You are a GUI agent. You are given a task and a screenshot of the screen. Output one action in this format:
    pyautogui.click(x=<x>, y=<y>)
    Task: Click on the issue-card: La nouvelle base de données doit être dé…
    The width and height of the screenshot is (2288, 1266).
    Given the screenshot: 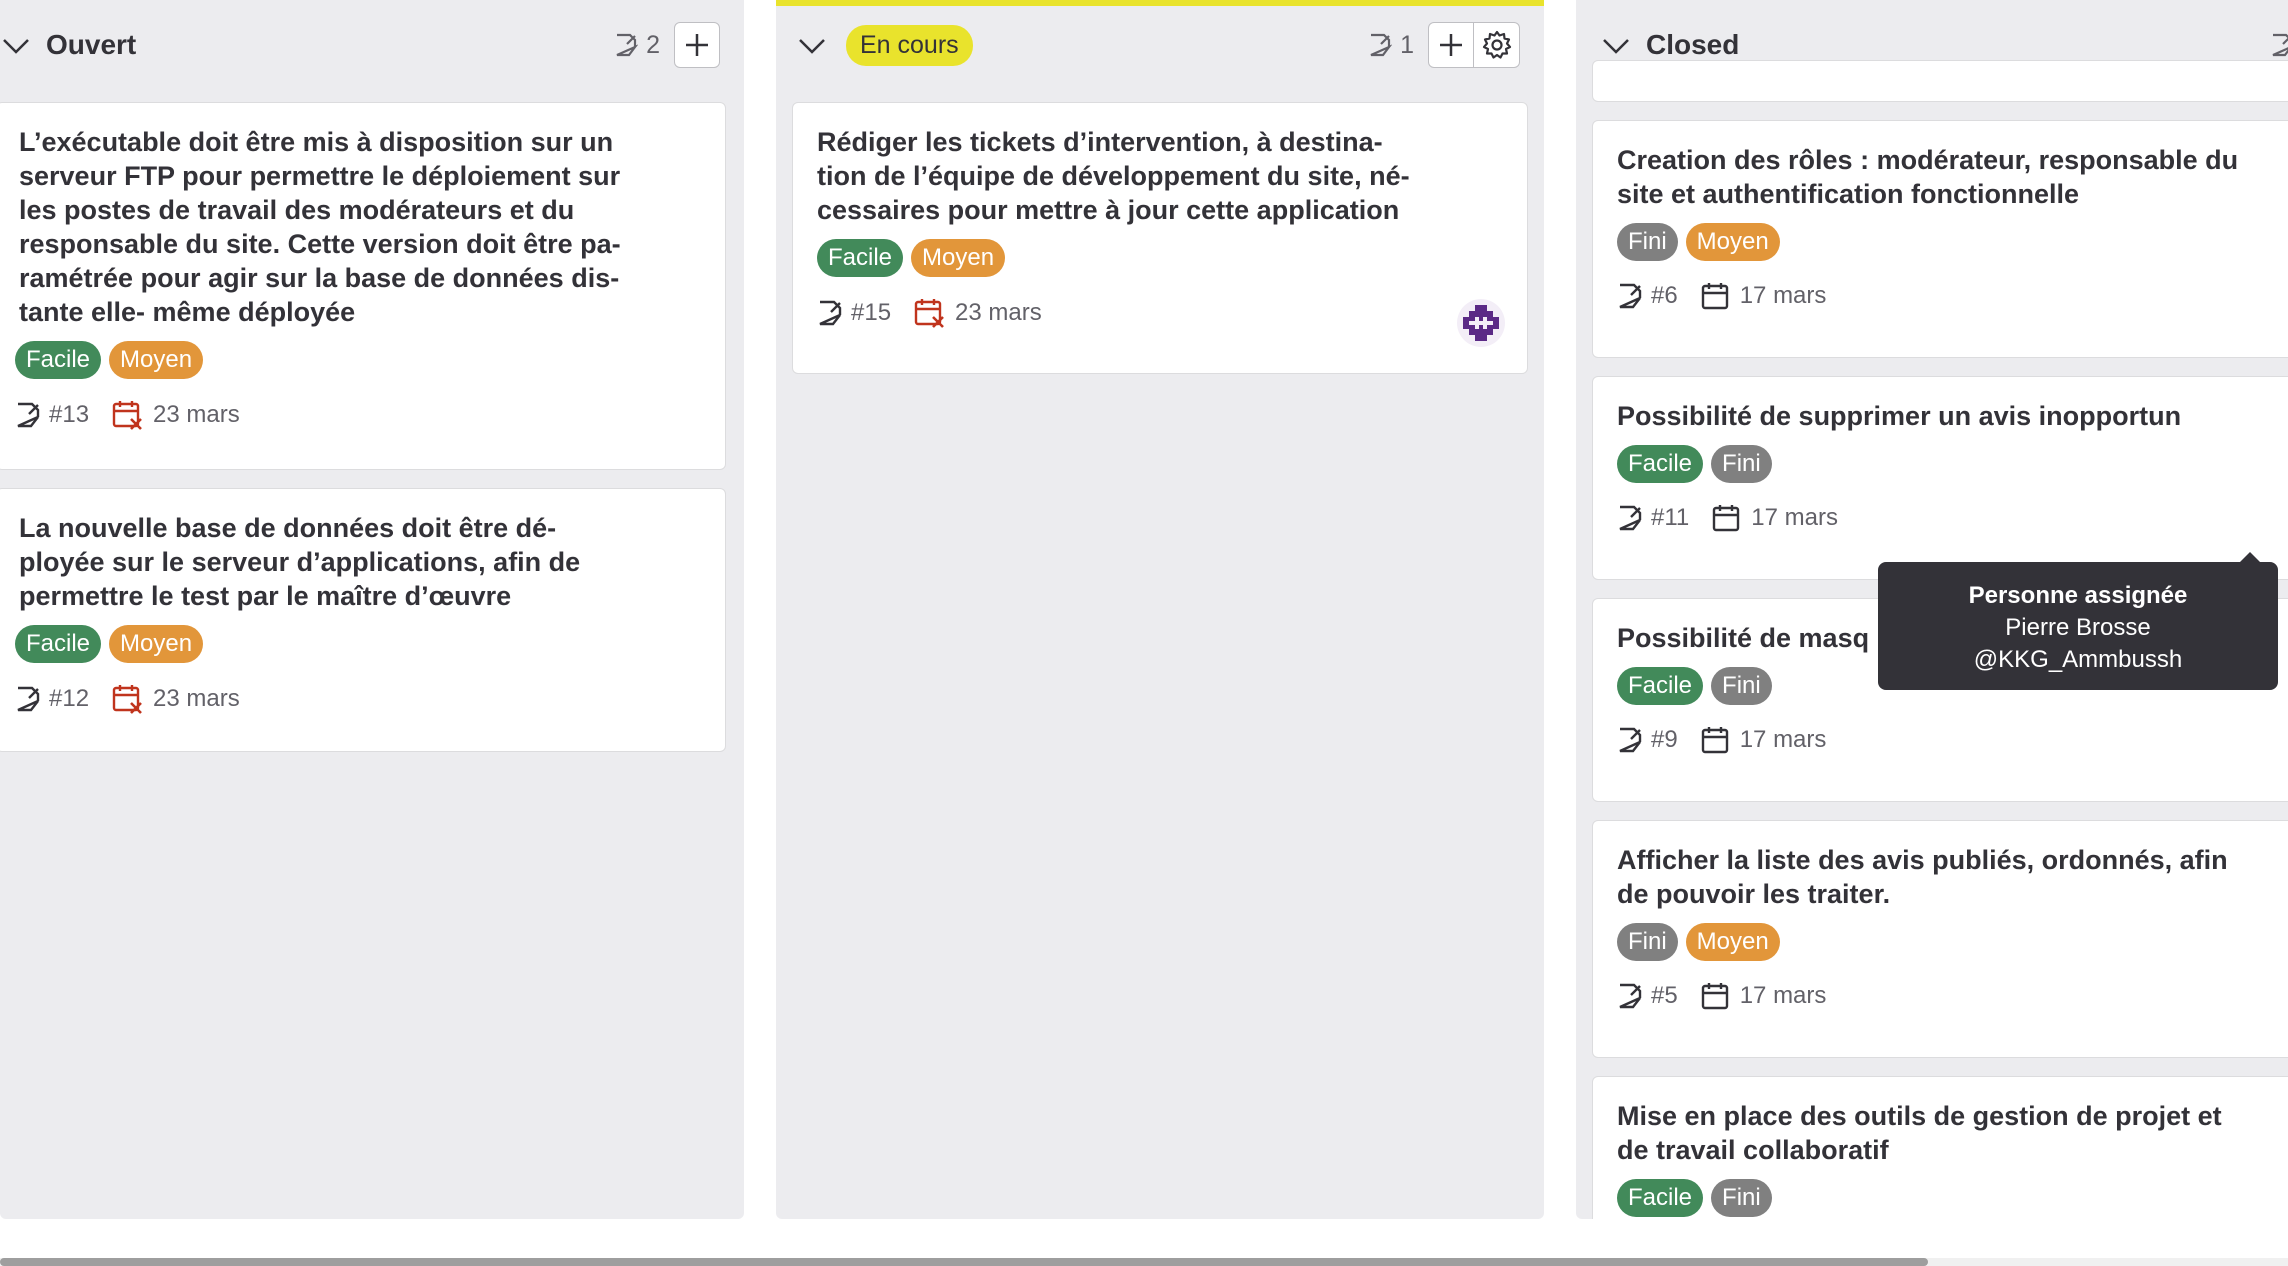 What is the action you would take?
    pyautogui.click(x=363, y=620)
    